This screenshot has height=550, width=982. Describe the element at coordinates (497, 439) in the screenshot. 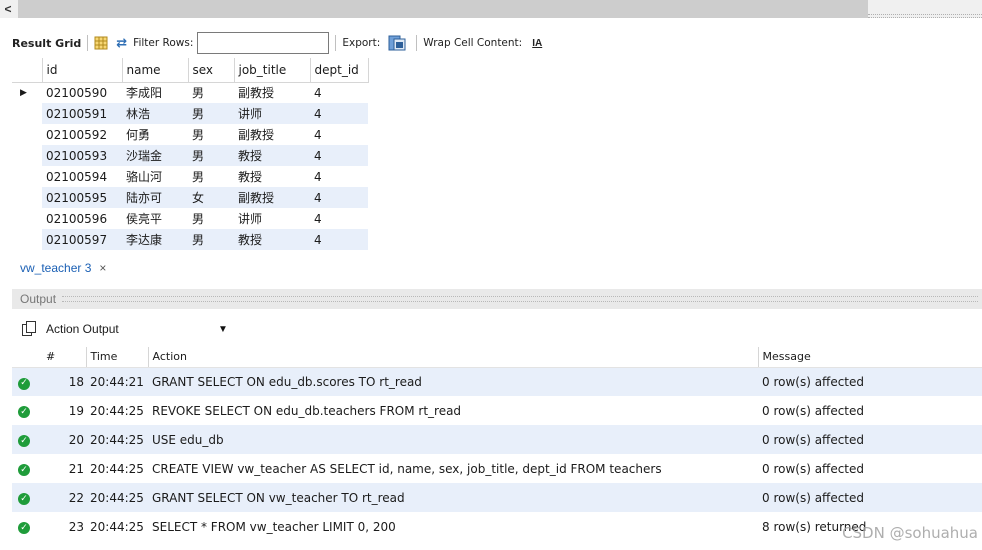

I see `list-item: ✓ 20 20:44:25 USE edu_db 0 row(s) affected` at that location.